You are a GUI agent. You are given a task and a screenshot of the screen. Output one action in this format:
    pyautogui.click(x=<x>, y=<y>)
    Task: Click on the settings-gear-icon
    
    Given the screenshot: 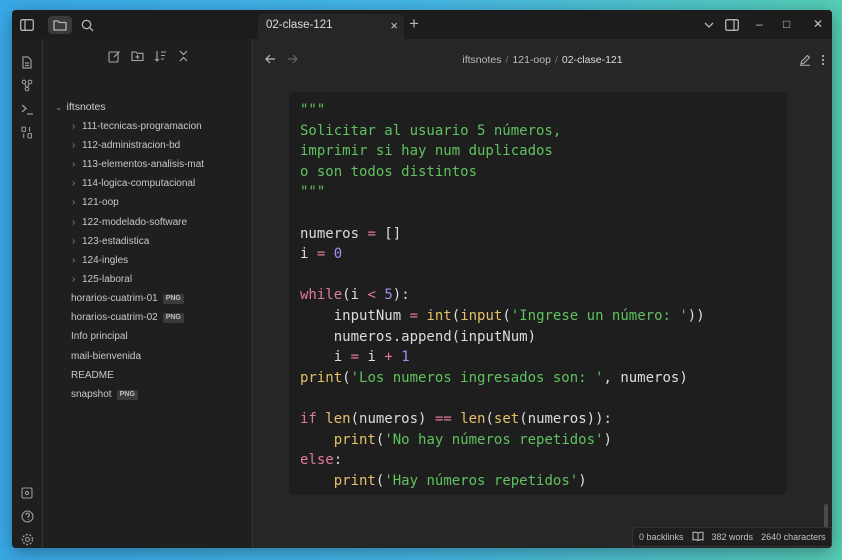 What is the action you would take?
    pyautogui.click(x=27, y=539)
    